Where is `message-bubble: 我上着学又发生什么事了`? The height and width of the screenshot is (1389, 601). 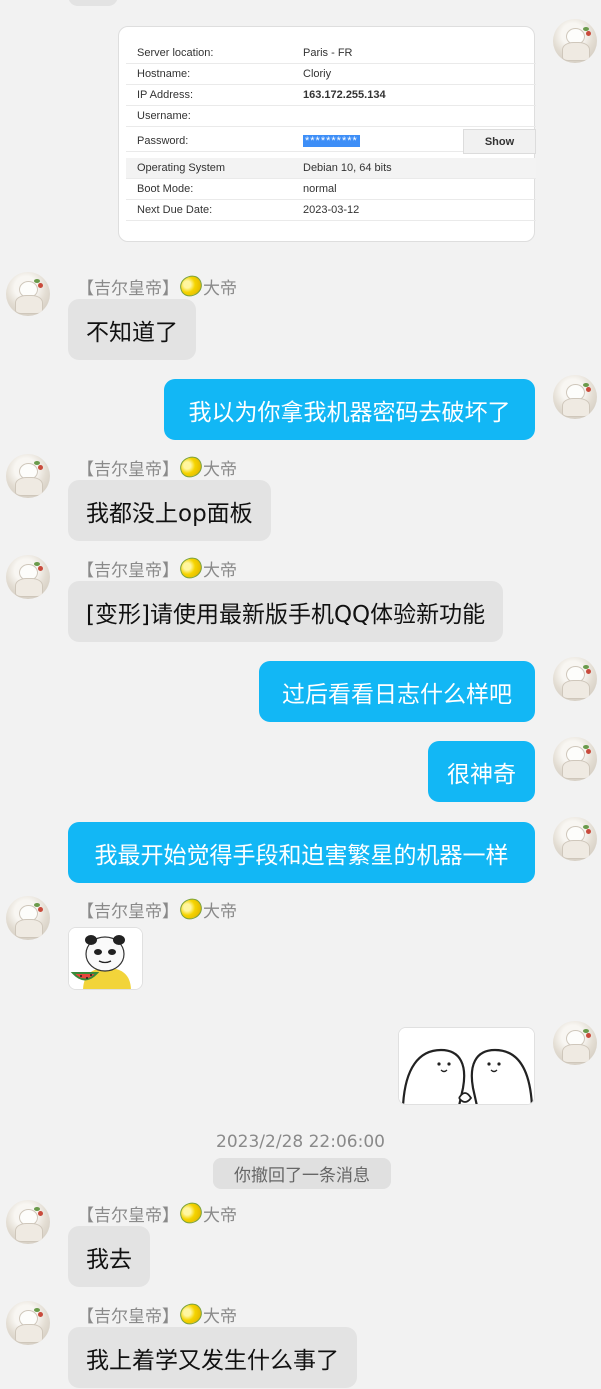
message-bubble: 我上着学又发生什么事了 is located at coordinates (212, 1357).